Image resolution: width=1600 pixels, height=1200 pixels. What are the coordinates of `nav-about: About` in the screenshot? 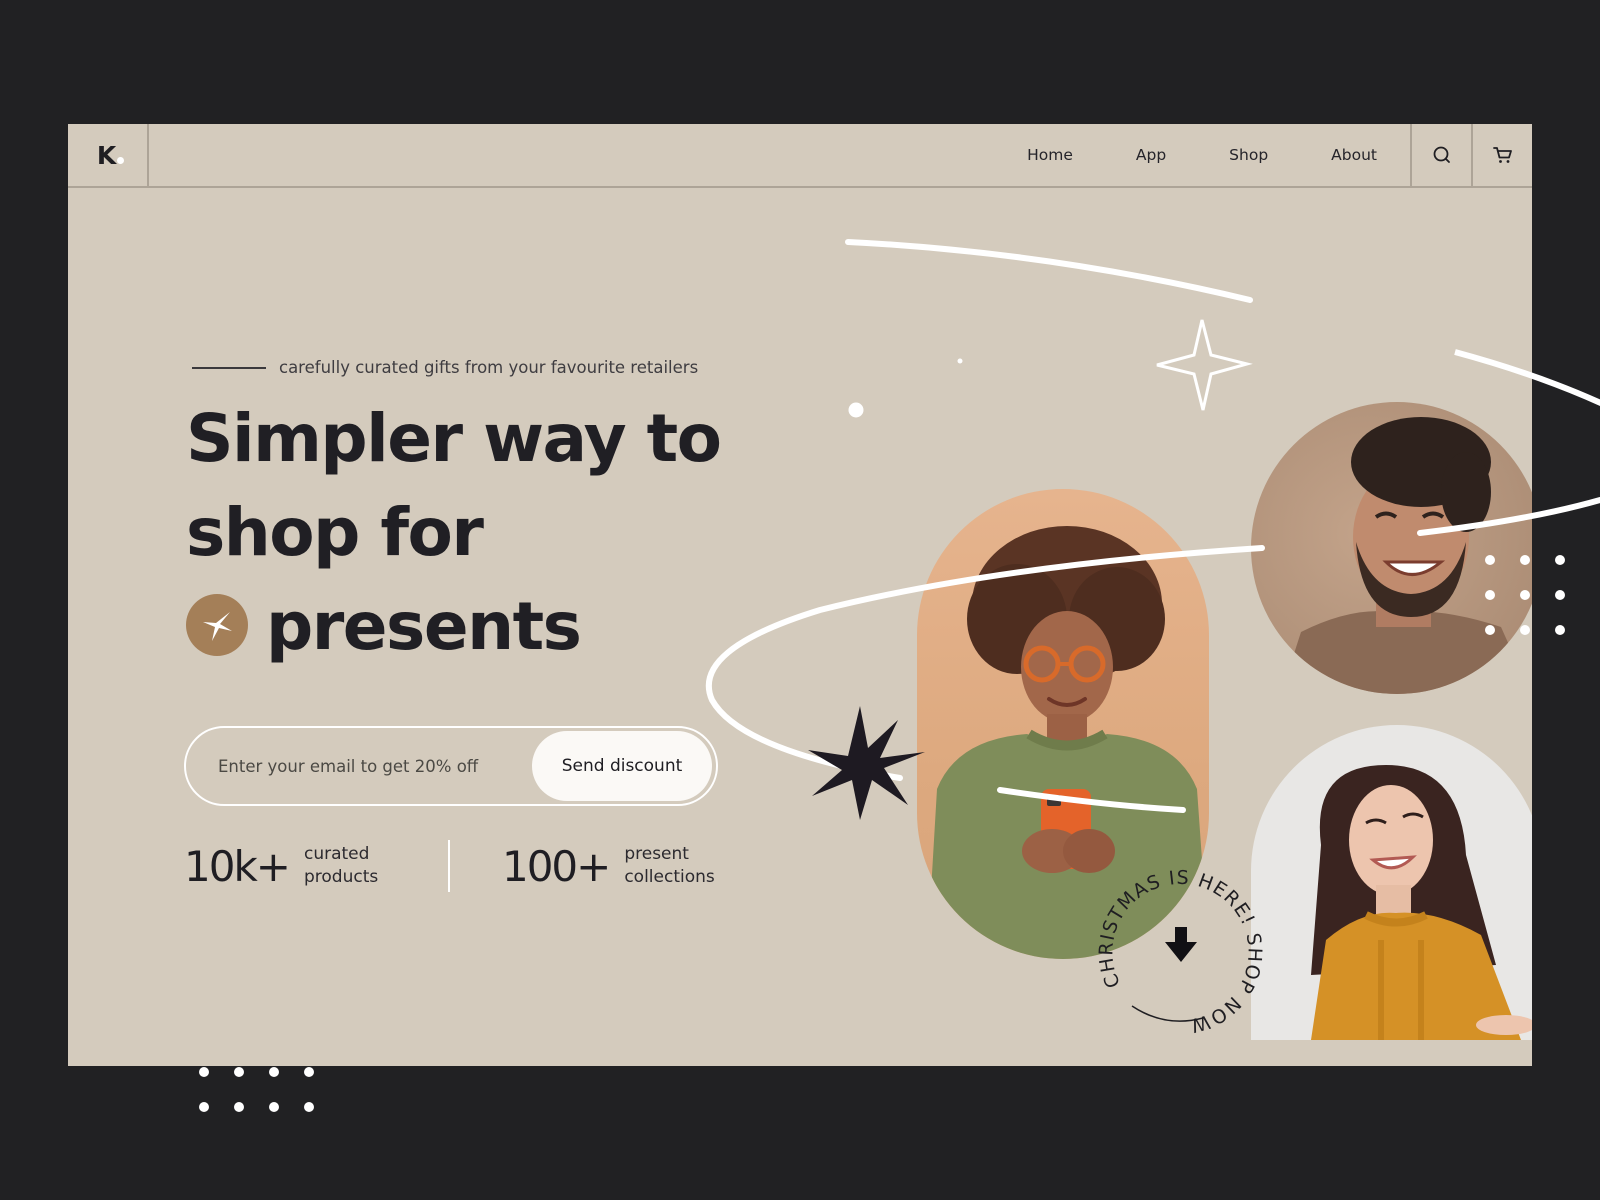 It's located at (1354, 155).